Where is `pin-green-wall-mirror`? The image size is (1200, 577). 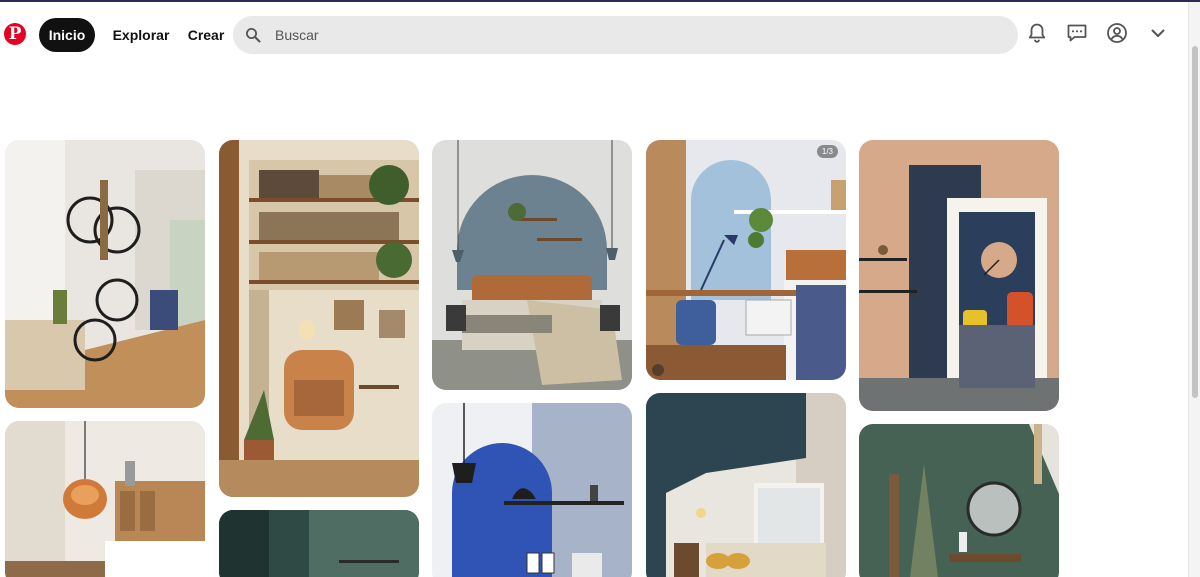
pin-green-wall-mirror is located at coordinates (959, 500).